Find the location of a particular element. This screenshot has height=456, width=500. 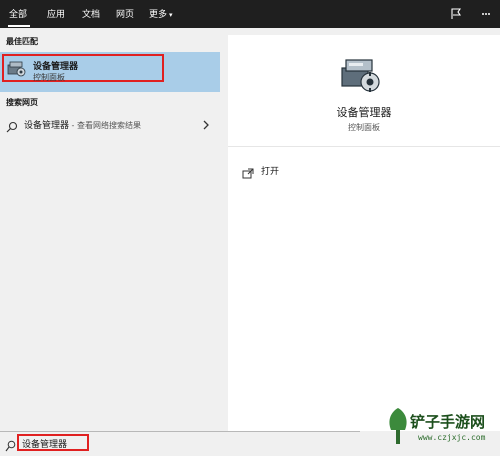

device-manager-icon is located at coordinates (17, 71).